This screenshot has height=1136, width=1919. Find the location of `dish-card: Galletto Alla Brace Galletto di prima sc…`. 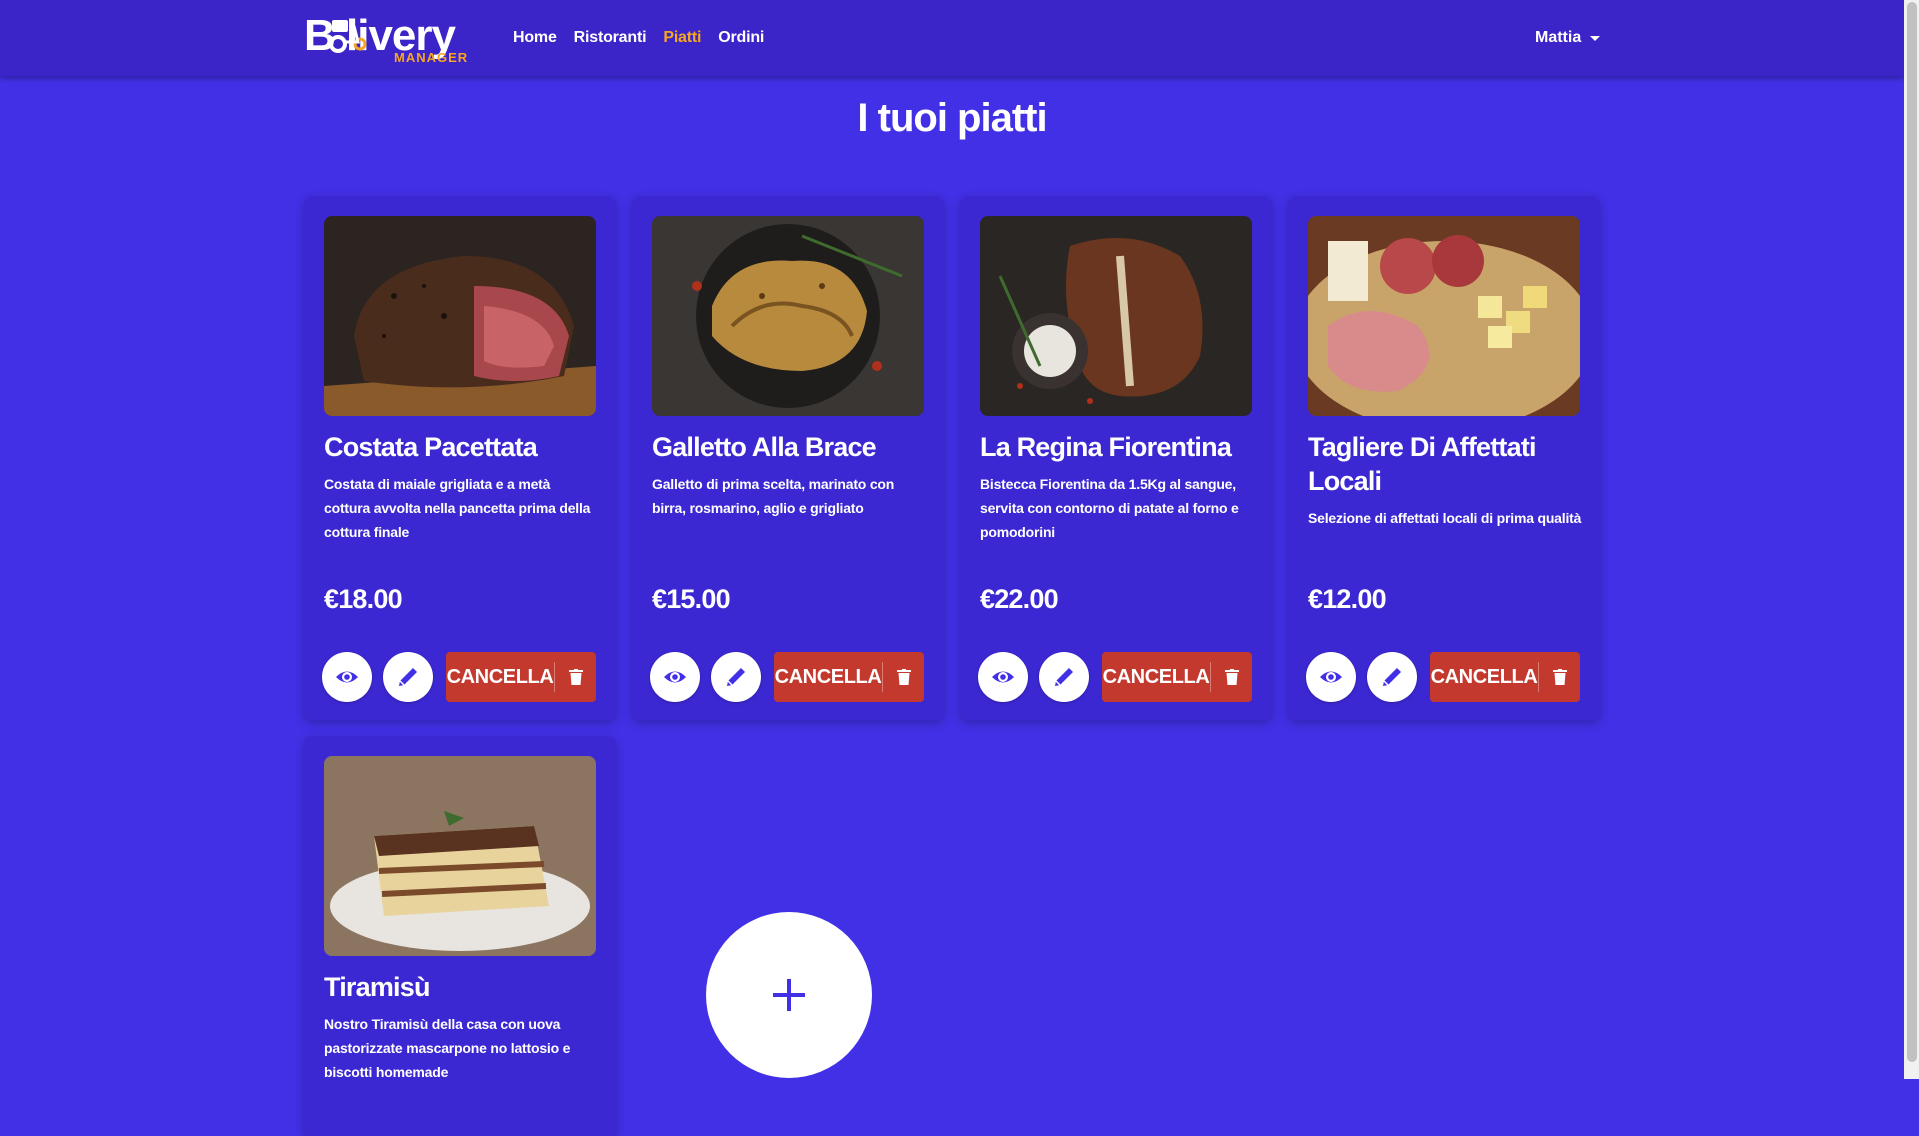

dish-card: Galletto Alla Brace Galletto di prima sc… is located at coordinates (788, 458).